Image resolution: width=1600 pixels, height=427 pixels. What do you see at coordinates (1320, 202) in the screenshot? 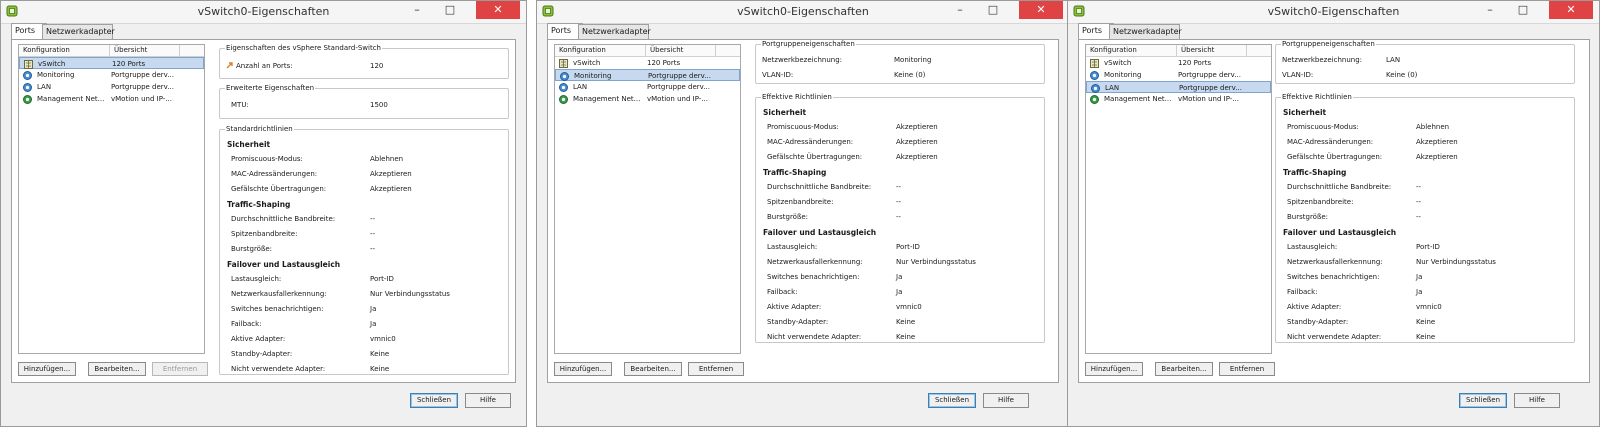
I see `peak-bandwidth-label: Spitzenbandbreite:` at bounding box center [1320, 202].